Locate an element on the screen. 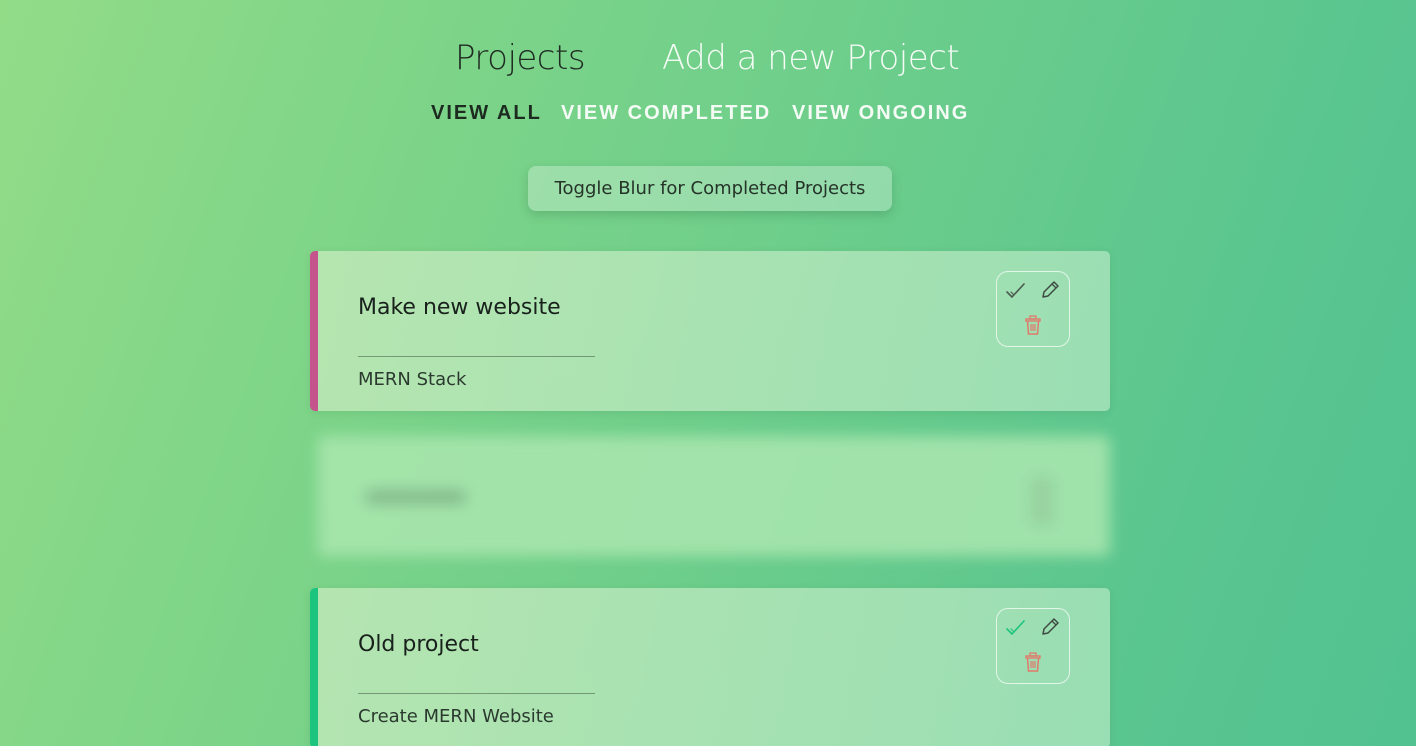  project-card: Old project Create MERN Website is located at coordinates (710, 667).